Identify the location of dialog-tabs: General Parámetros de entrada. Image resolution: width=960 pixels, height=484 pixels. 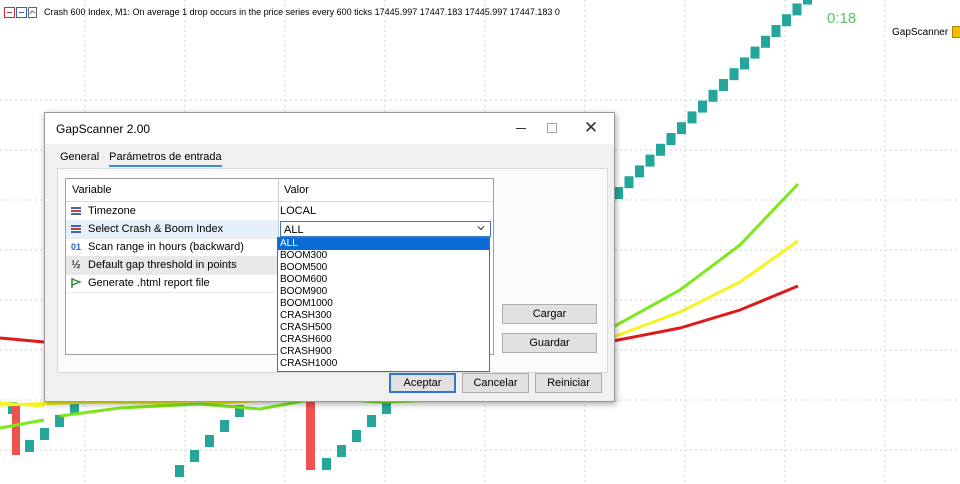
(141, 159).